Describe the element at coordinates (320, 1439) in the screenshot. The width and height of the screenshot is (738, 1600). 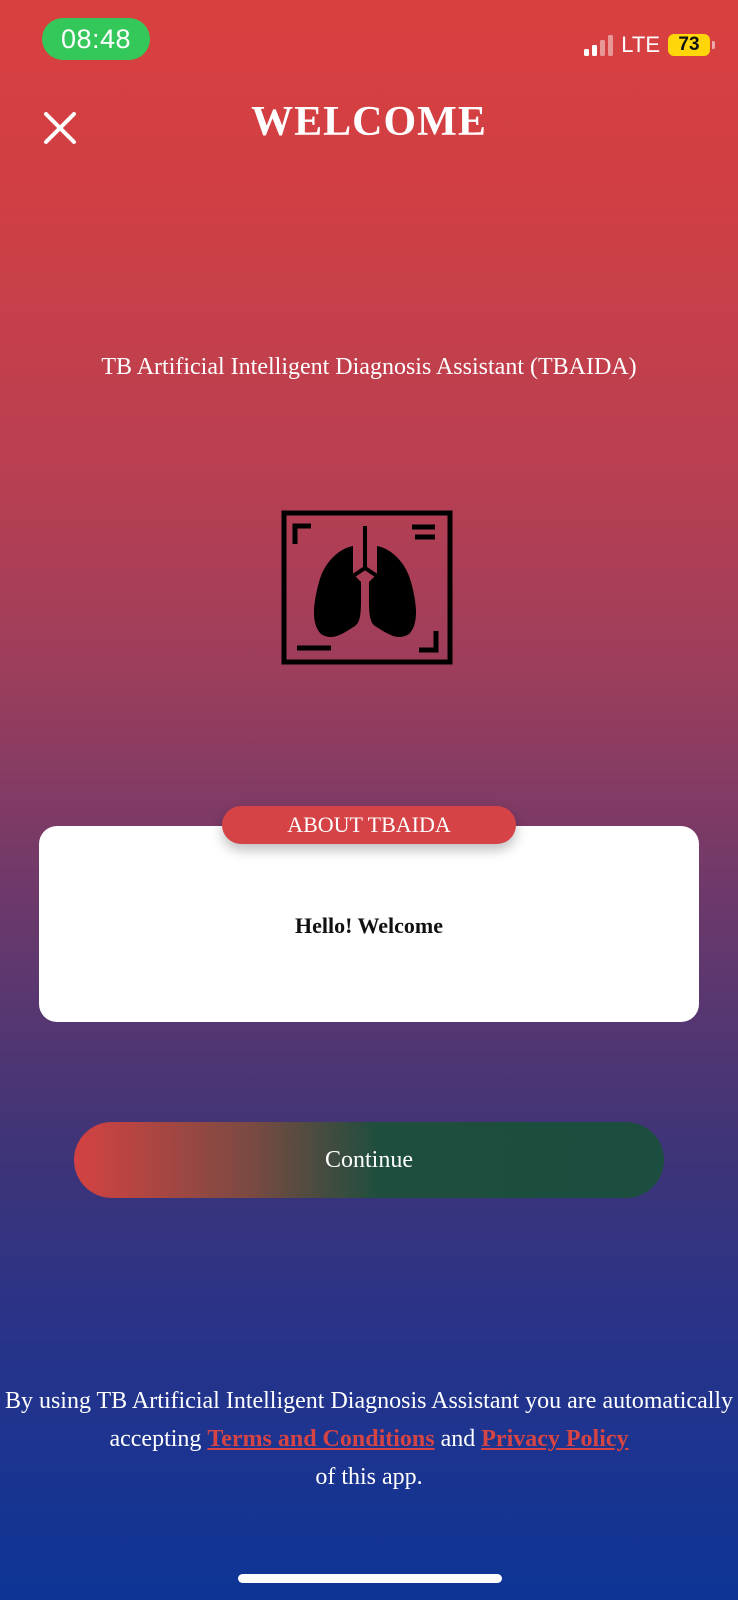
I see `terms-link: Terms and Conditions` at that location.